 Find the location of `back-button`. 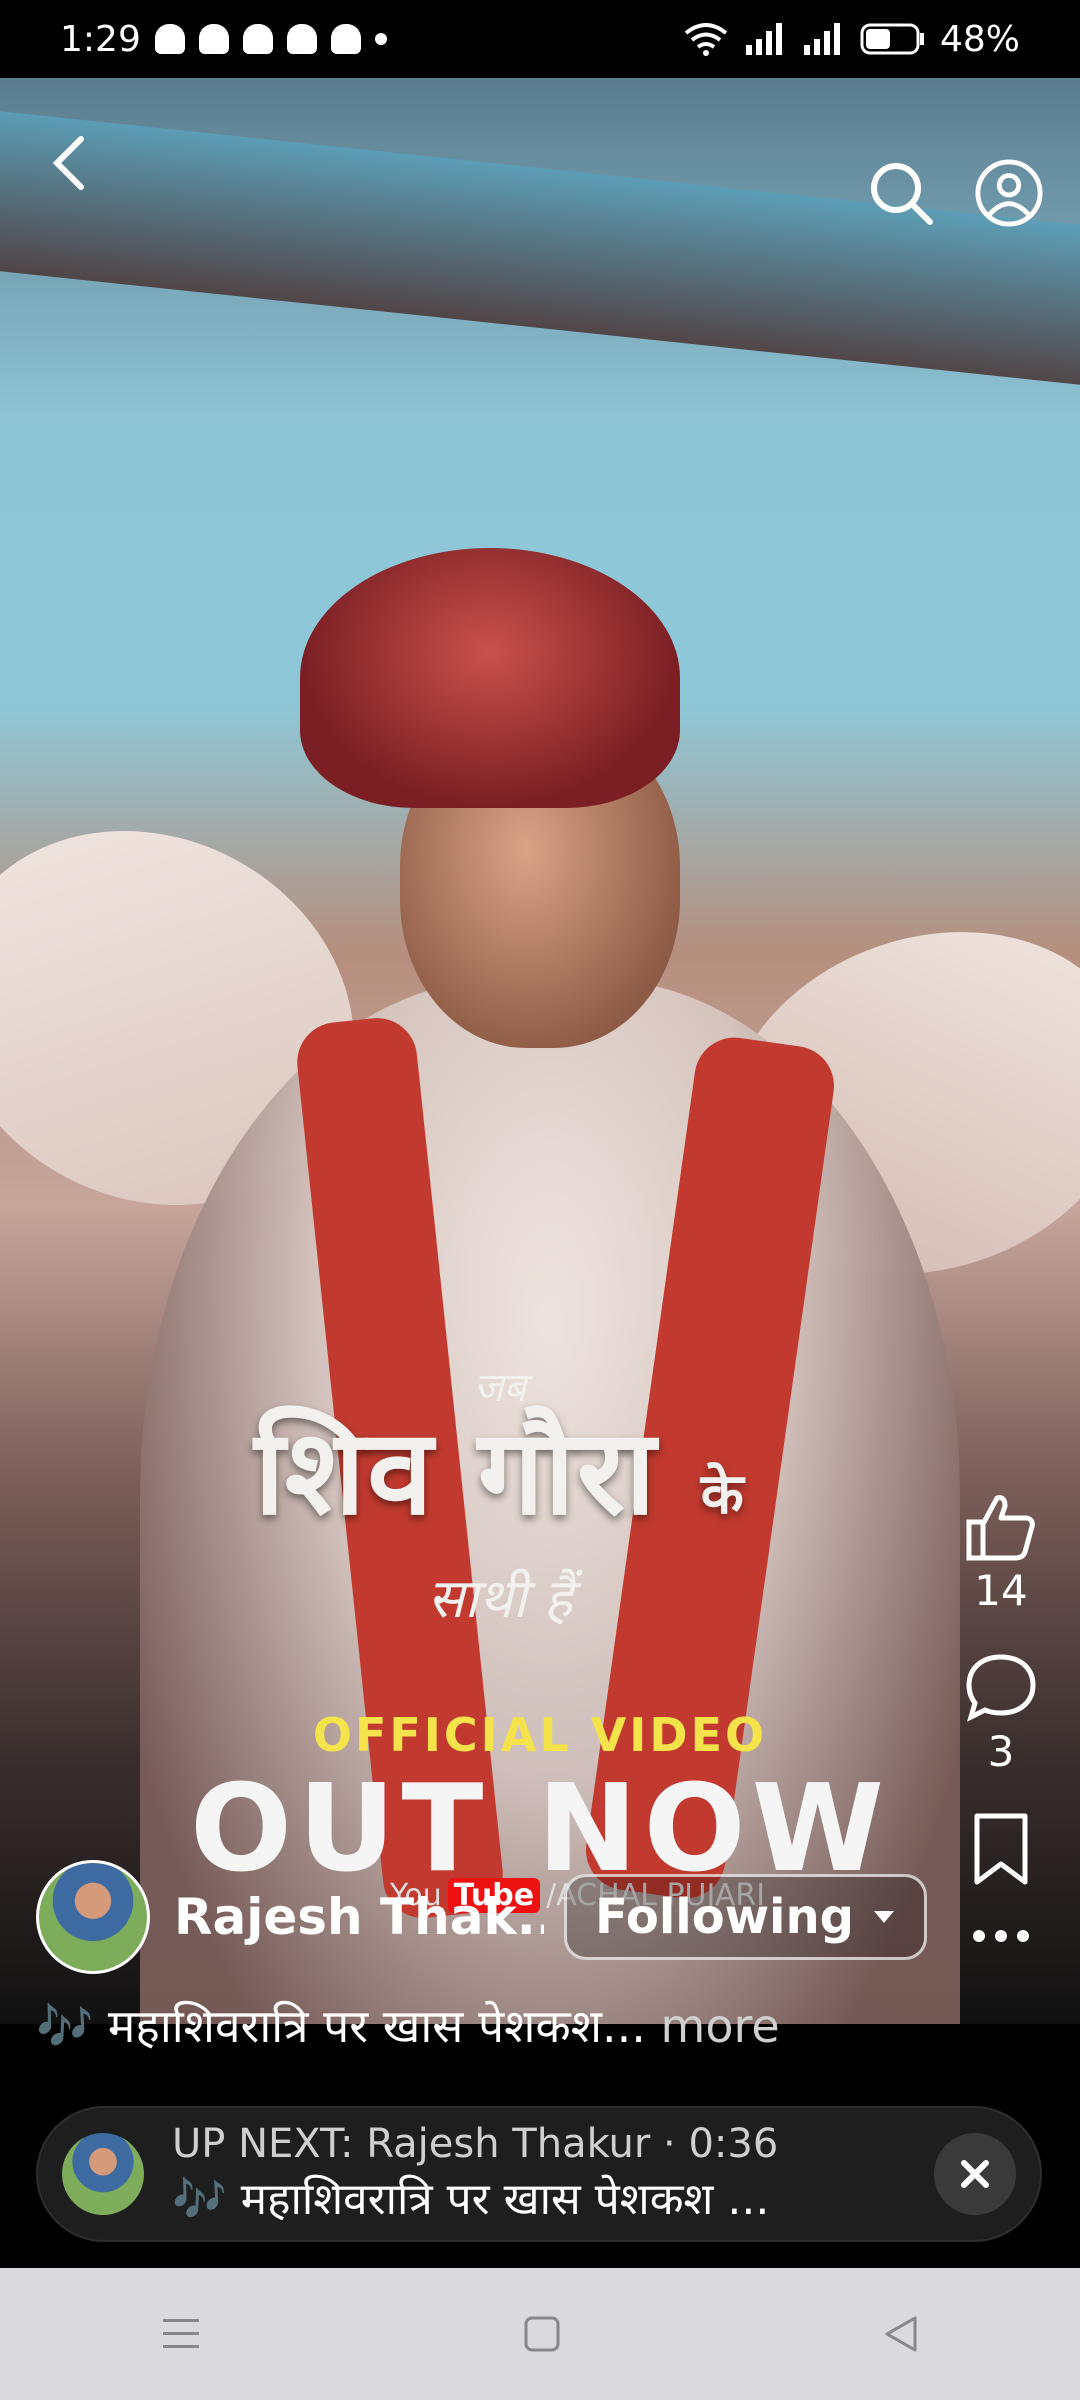

back-button is located at coordinates (69, 163).